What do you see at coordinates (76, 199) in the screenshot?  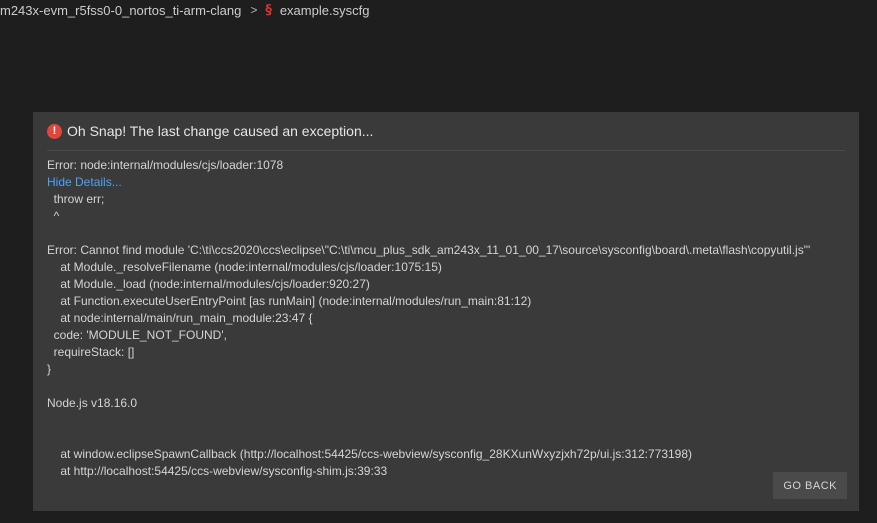 I see `error-detail-line: throw err;` at bounding box center [76, 199].